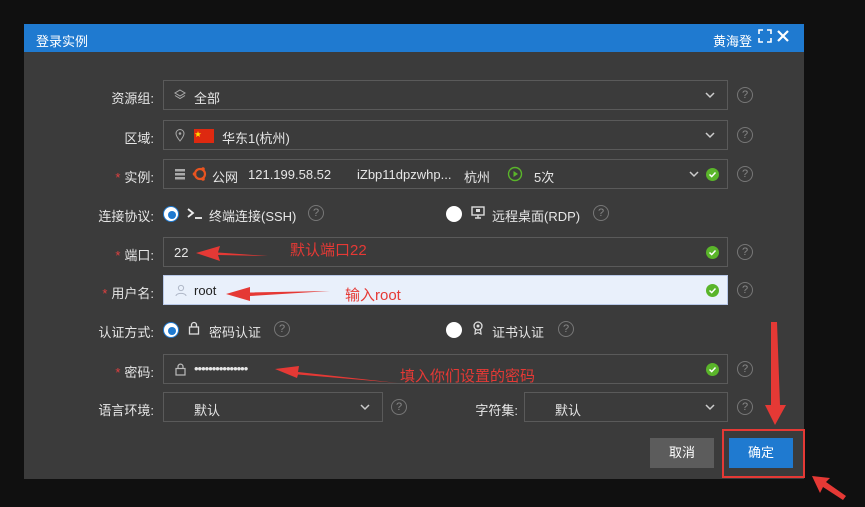  Describe the element at coordinates (278, 294) in the screenshot. I see `username-arrow` at that location.